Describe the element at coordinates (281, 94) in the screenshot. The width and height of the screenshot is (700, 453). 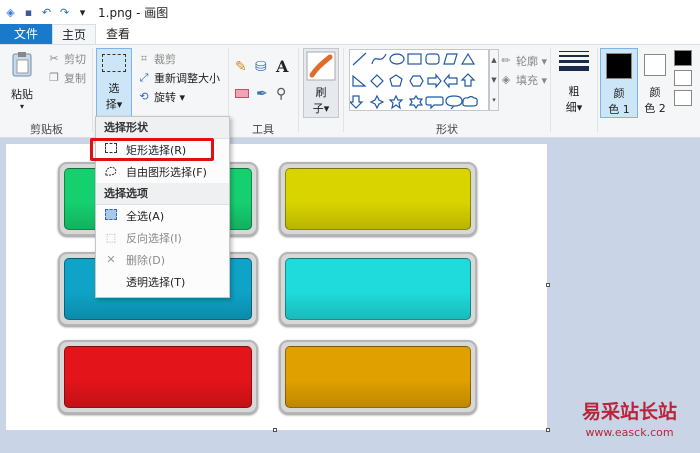
I see `magnifier-icon: ⚲` at that location.